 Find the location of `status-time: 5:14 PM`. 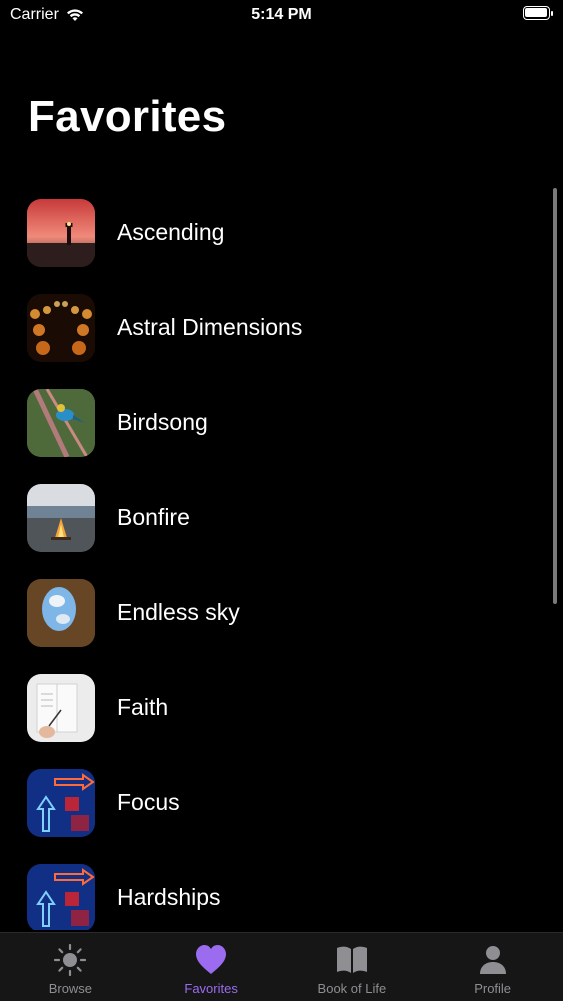

status-time: 5:14 PM is located at coordinates (281, 14).